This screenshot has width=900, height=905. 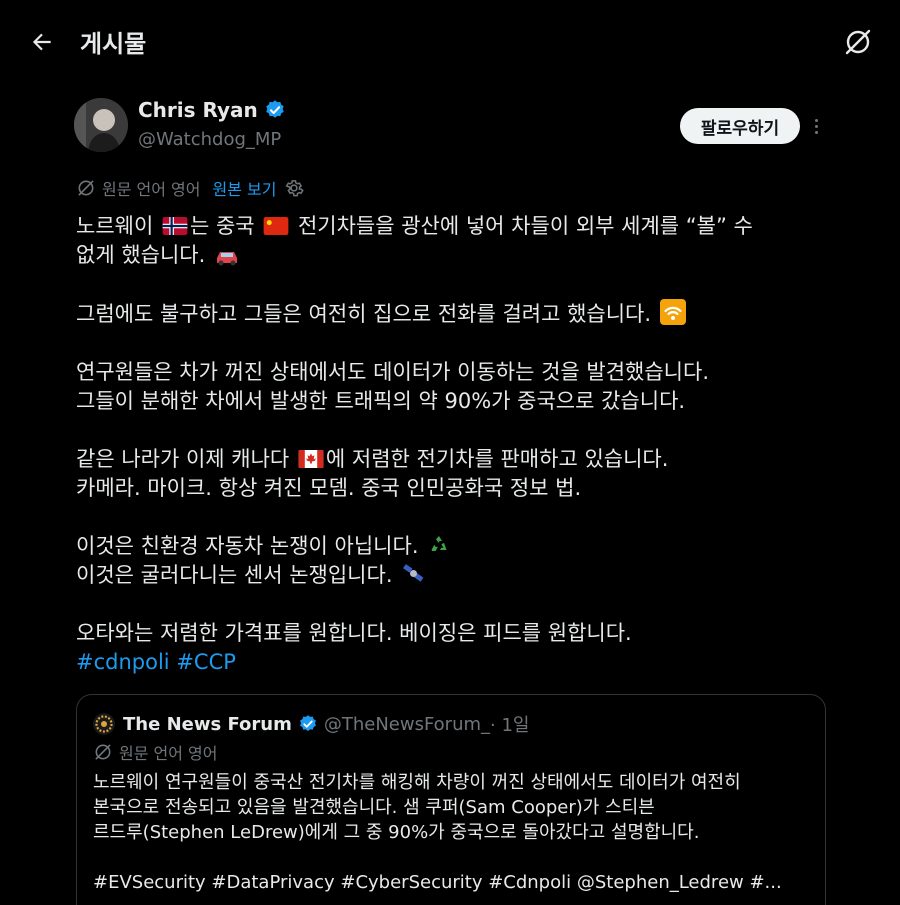 I want to click on translate-toggle-button, so click(x=858, y=42).